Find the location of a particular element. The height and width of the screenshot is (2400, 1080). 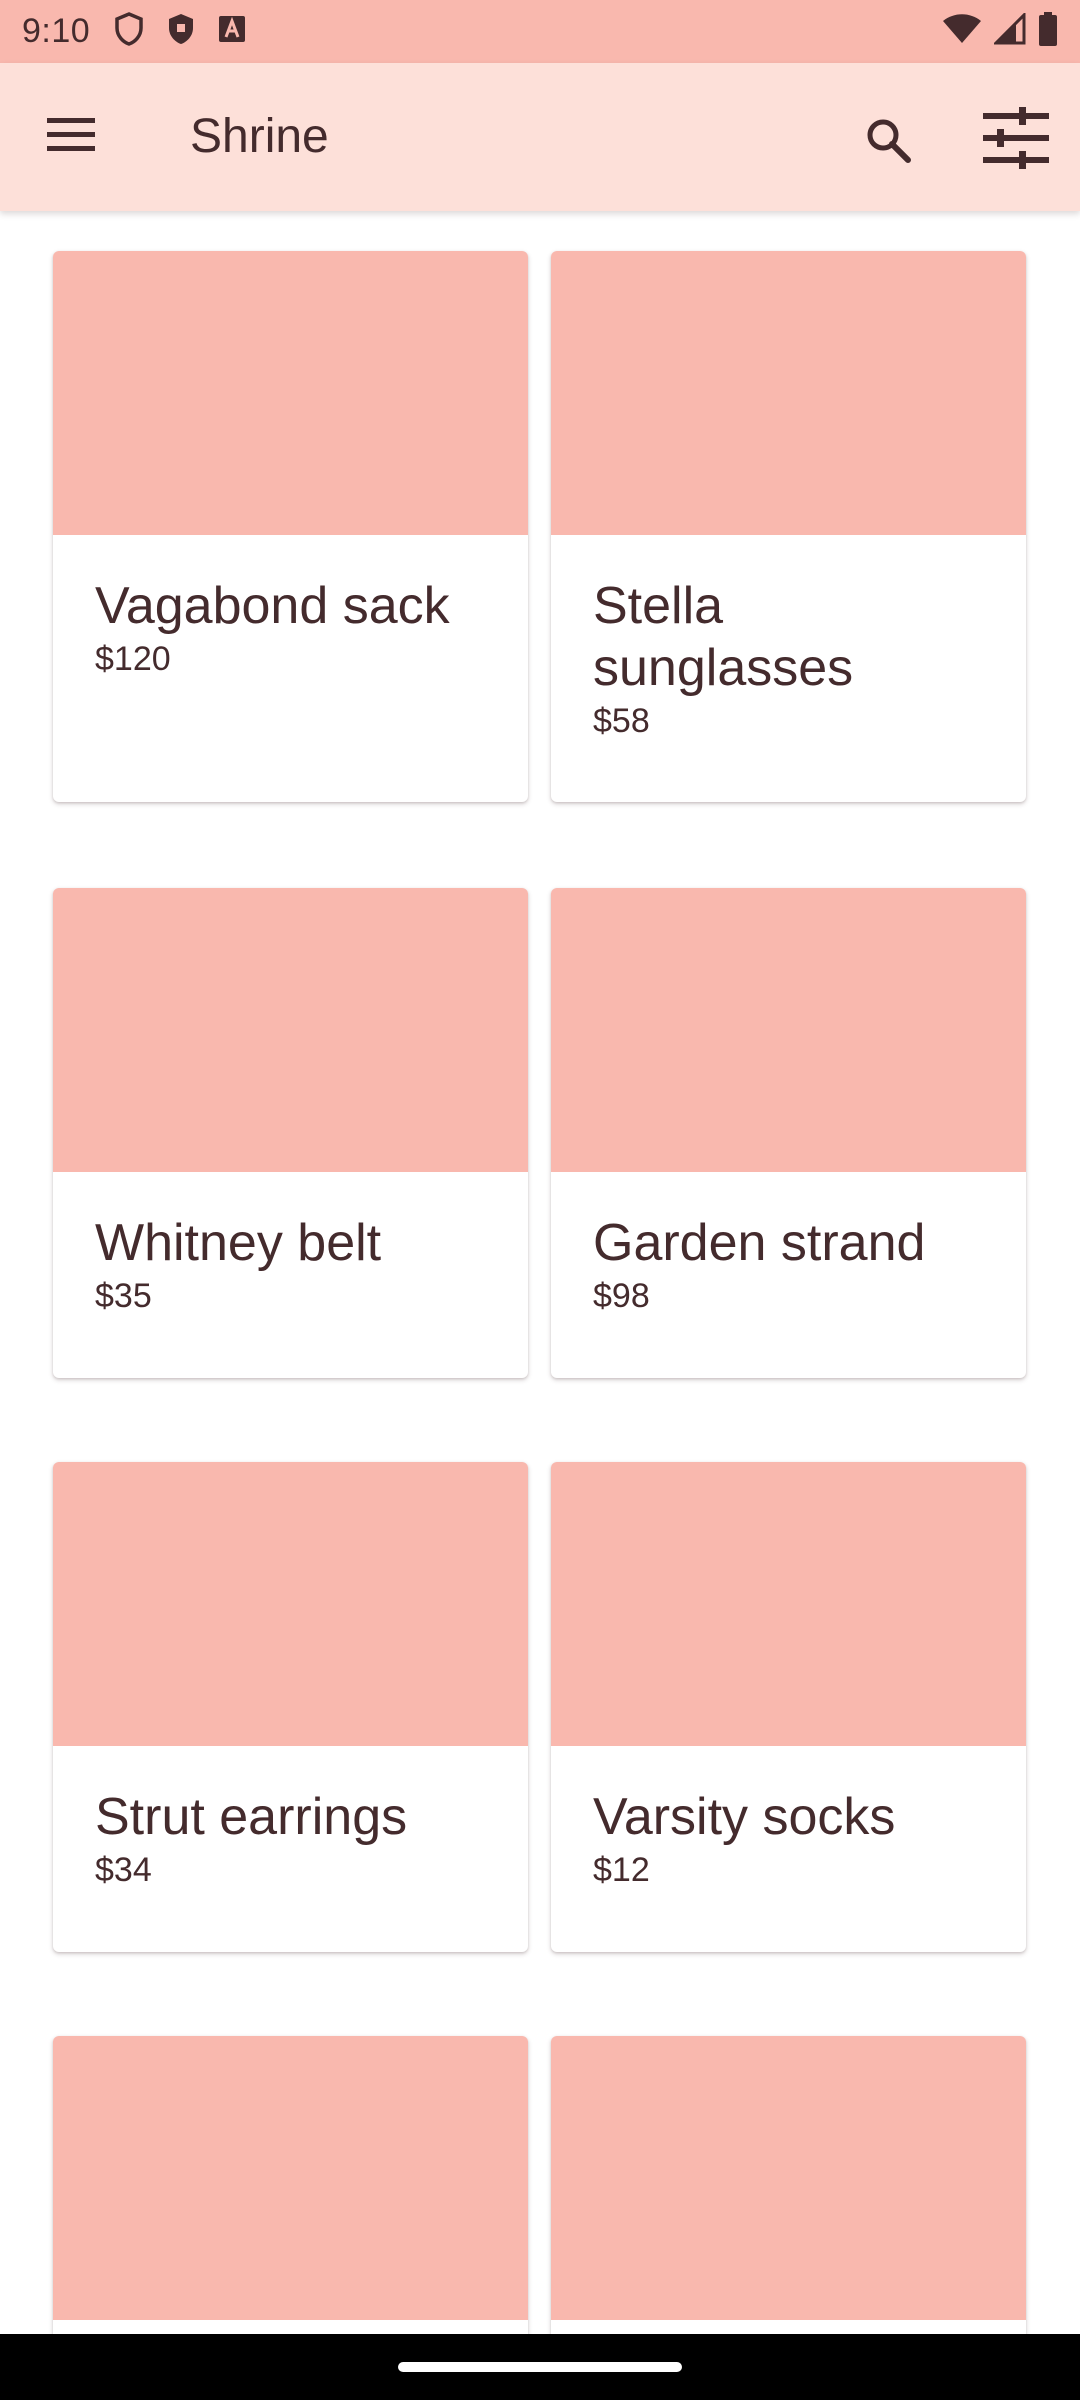

wifi-icon is located at coordinates (962, 31).